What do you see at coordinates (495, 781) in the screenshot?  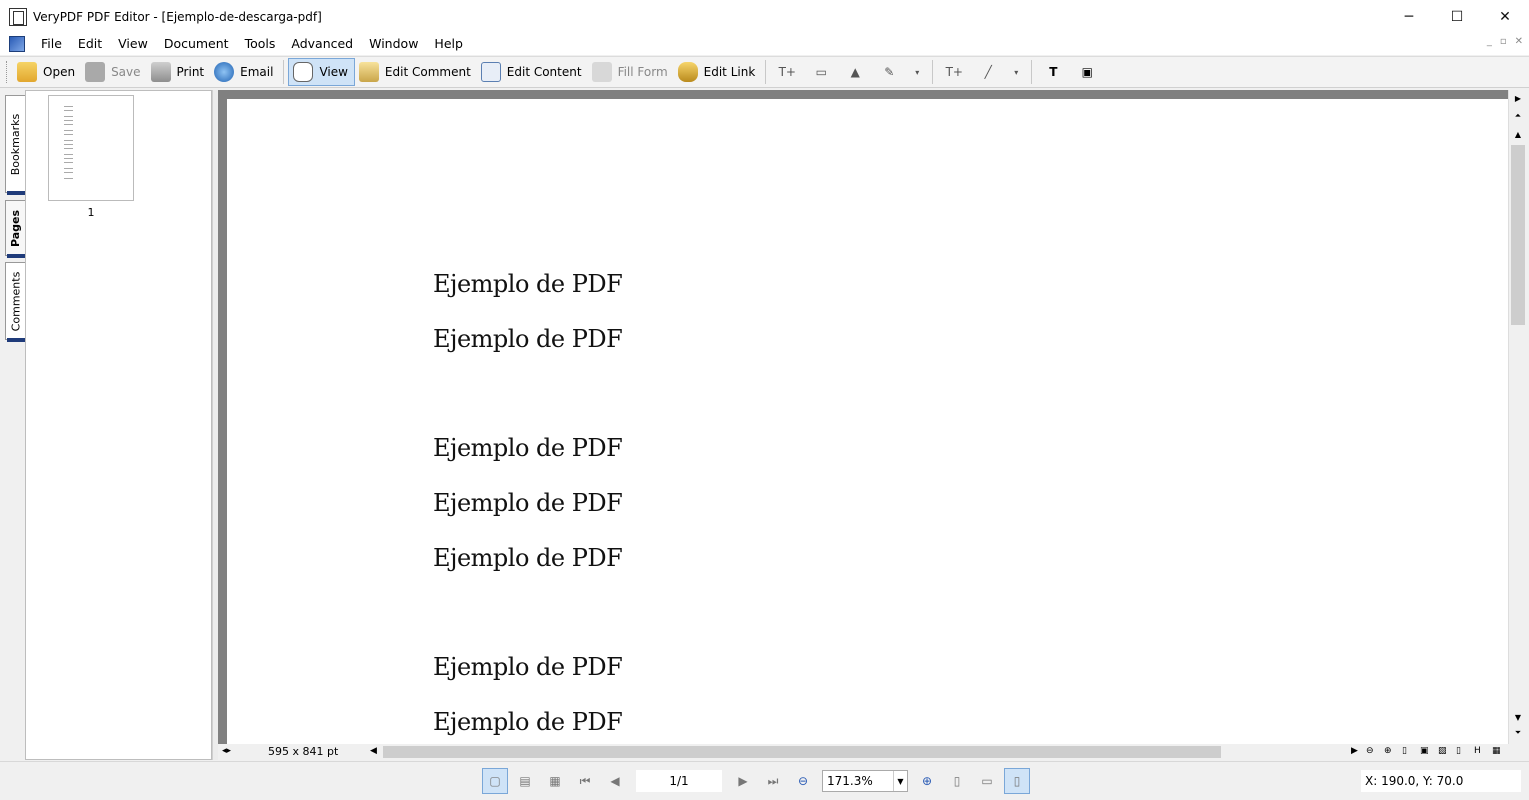 I see `single-page-view-button: ▢` at bounding box center [495, 781].